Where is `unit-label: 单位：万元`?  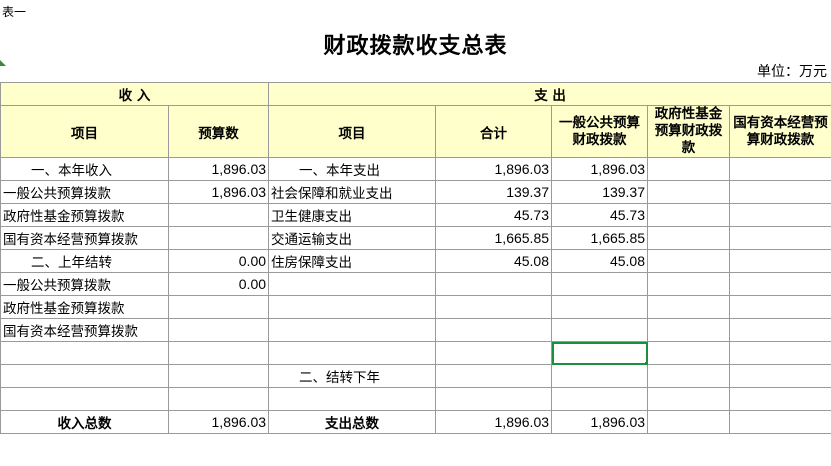
unit-label: 单位：万元 is located at coordinates (792, 72).